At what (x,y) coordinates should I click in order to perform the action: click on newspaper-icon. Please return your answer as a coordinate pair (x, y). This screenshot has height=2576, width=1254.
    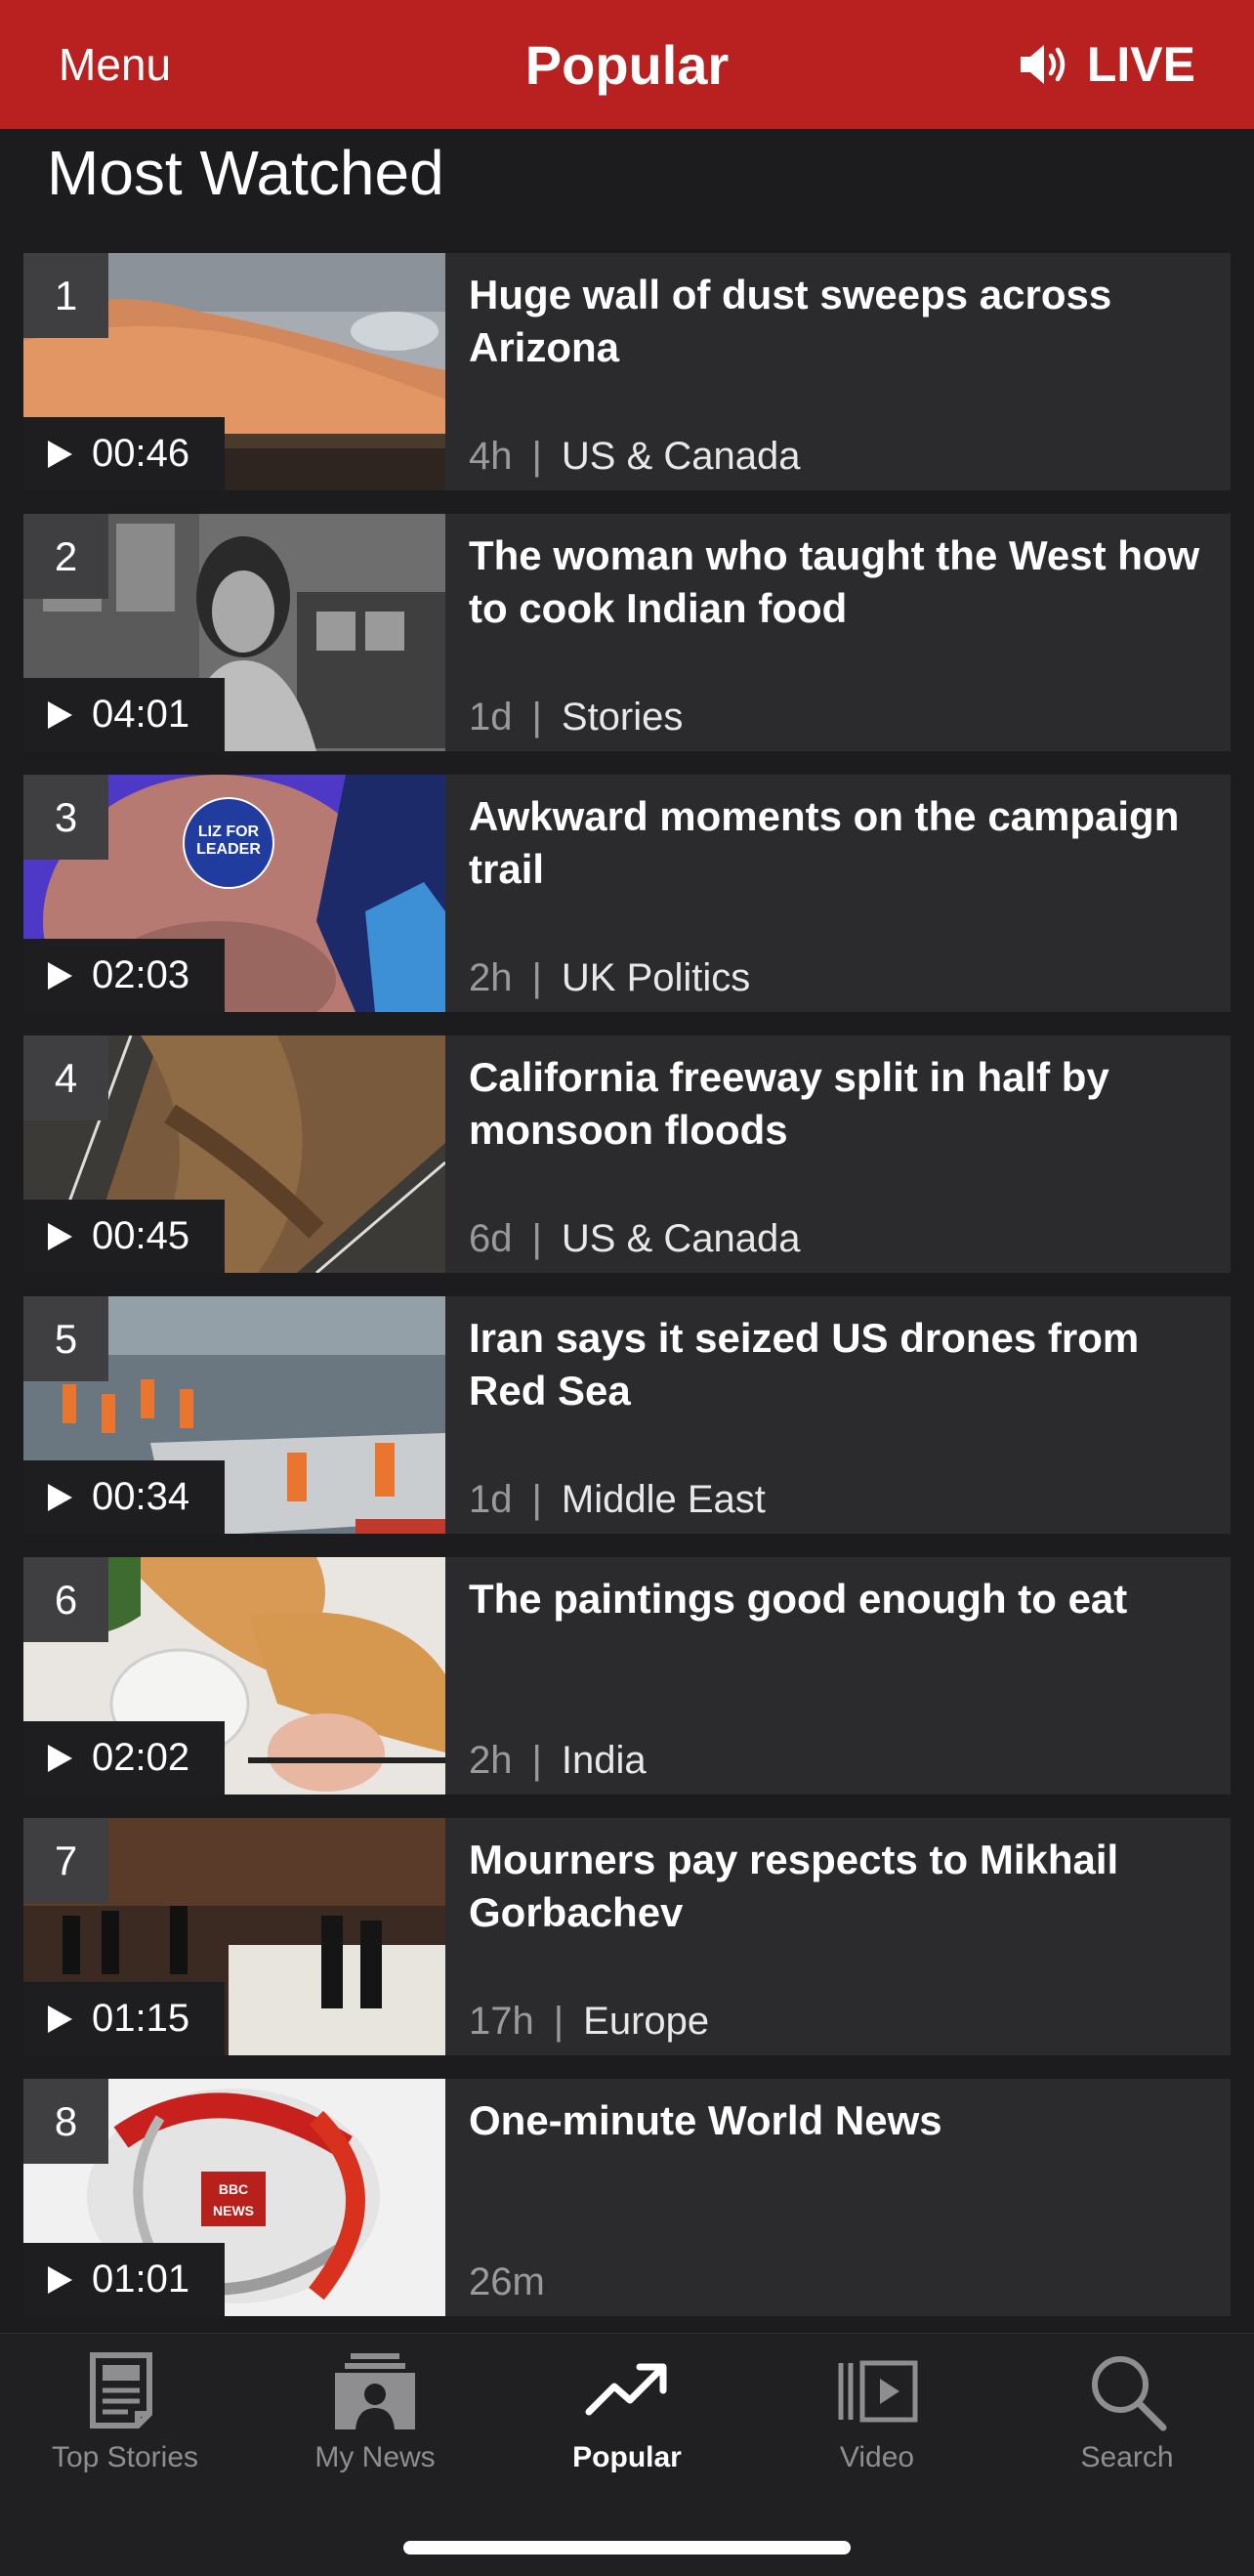
    Looking at the image, I should click on (121, 2390).